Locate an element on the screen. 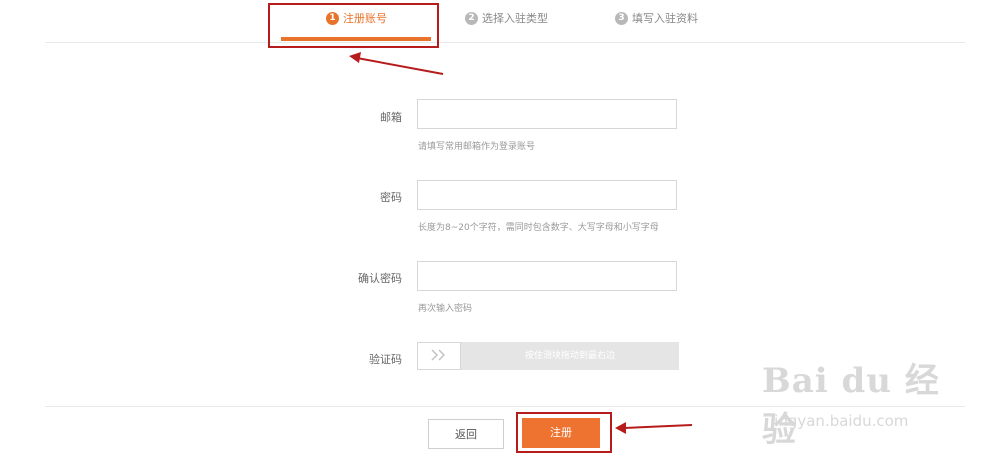 The width and height of the screenshot is (1000, 462). step-number-2: 2 is located at coordinates (471, 18).